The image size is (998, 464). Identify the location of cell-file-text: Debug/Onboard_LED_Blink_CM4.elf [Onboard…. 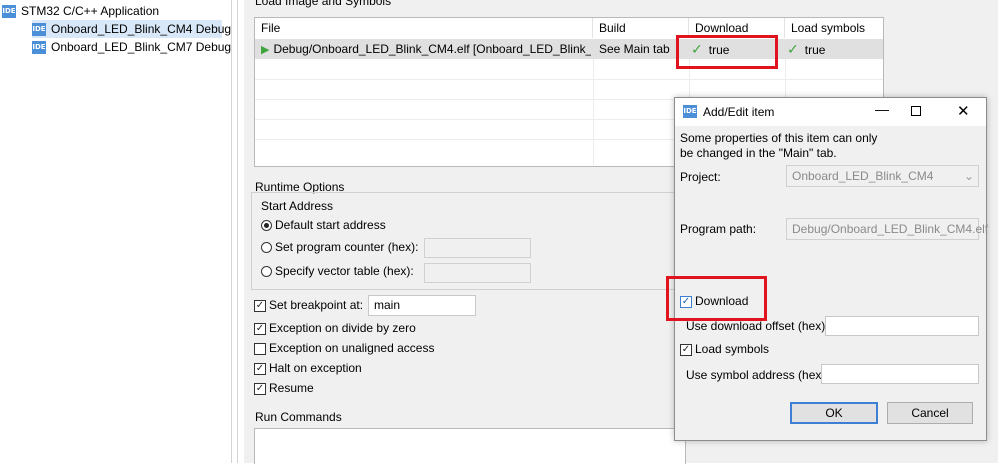
(432, 49).